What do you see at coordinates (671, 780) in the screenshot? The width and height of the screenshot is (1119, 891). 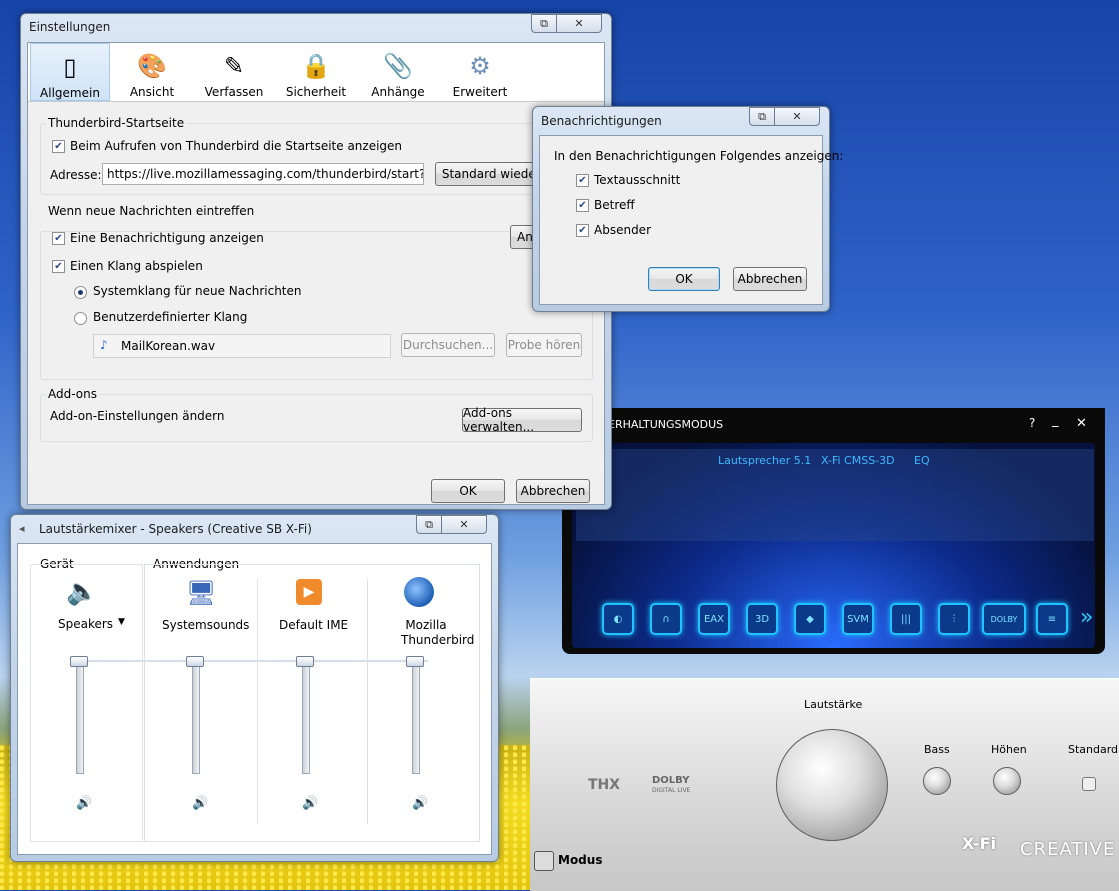 I see `dolby-logo: DOLBY` at bounding box center [671, 780].